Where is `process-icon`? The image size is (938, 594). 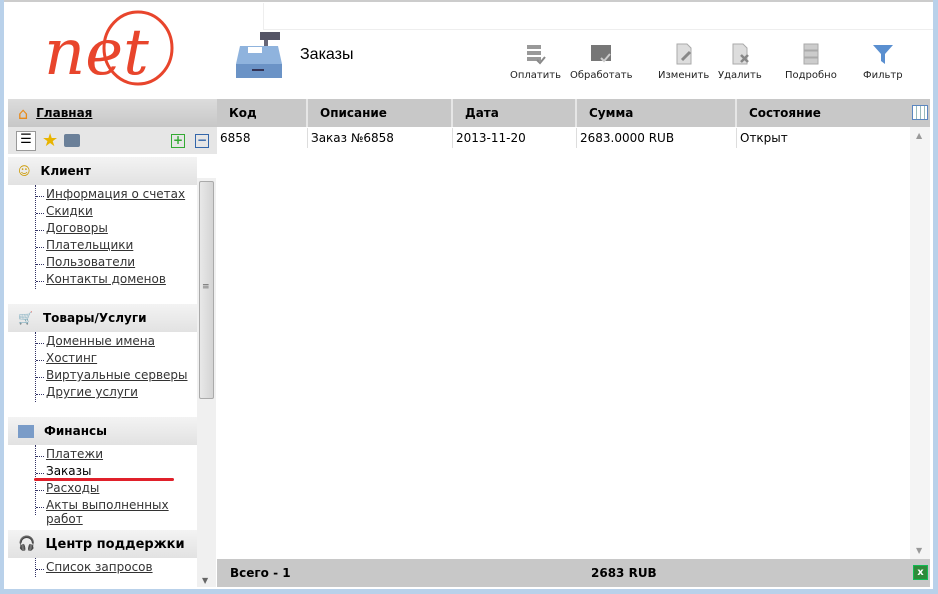 process-icon is located at coordinates (601, 54).